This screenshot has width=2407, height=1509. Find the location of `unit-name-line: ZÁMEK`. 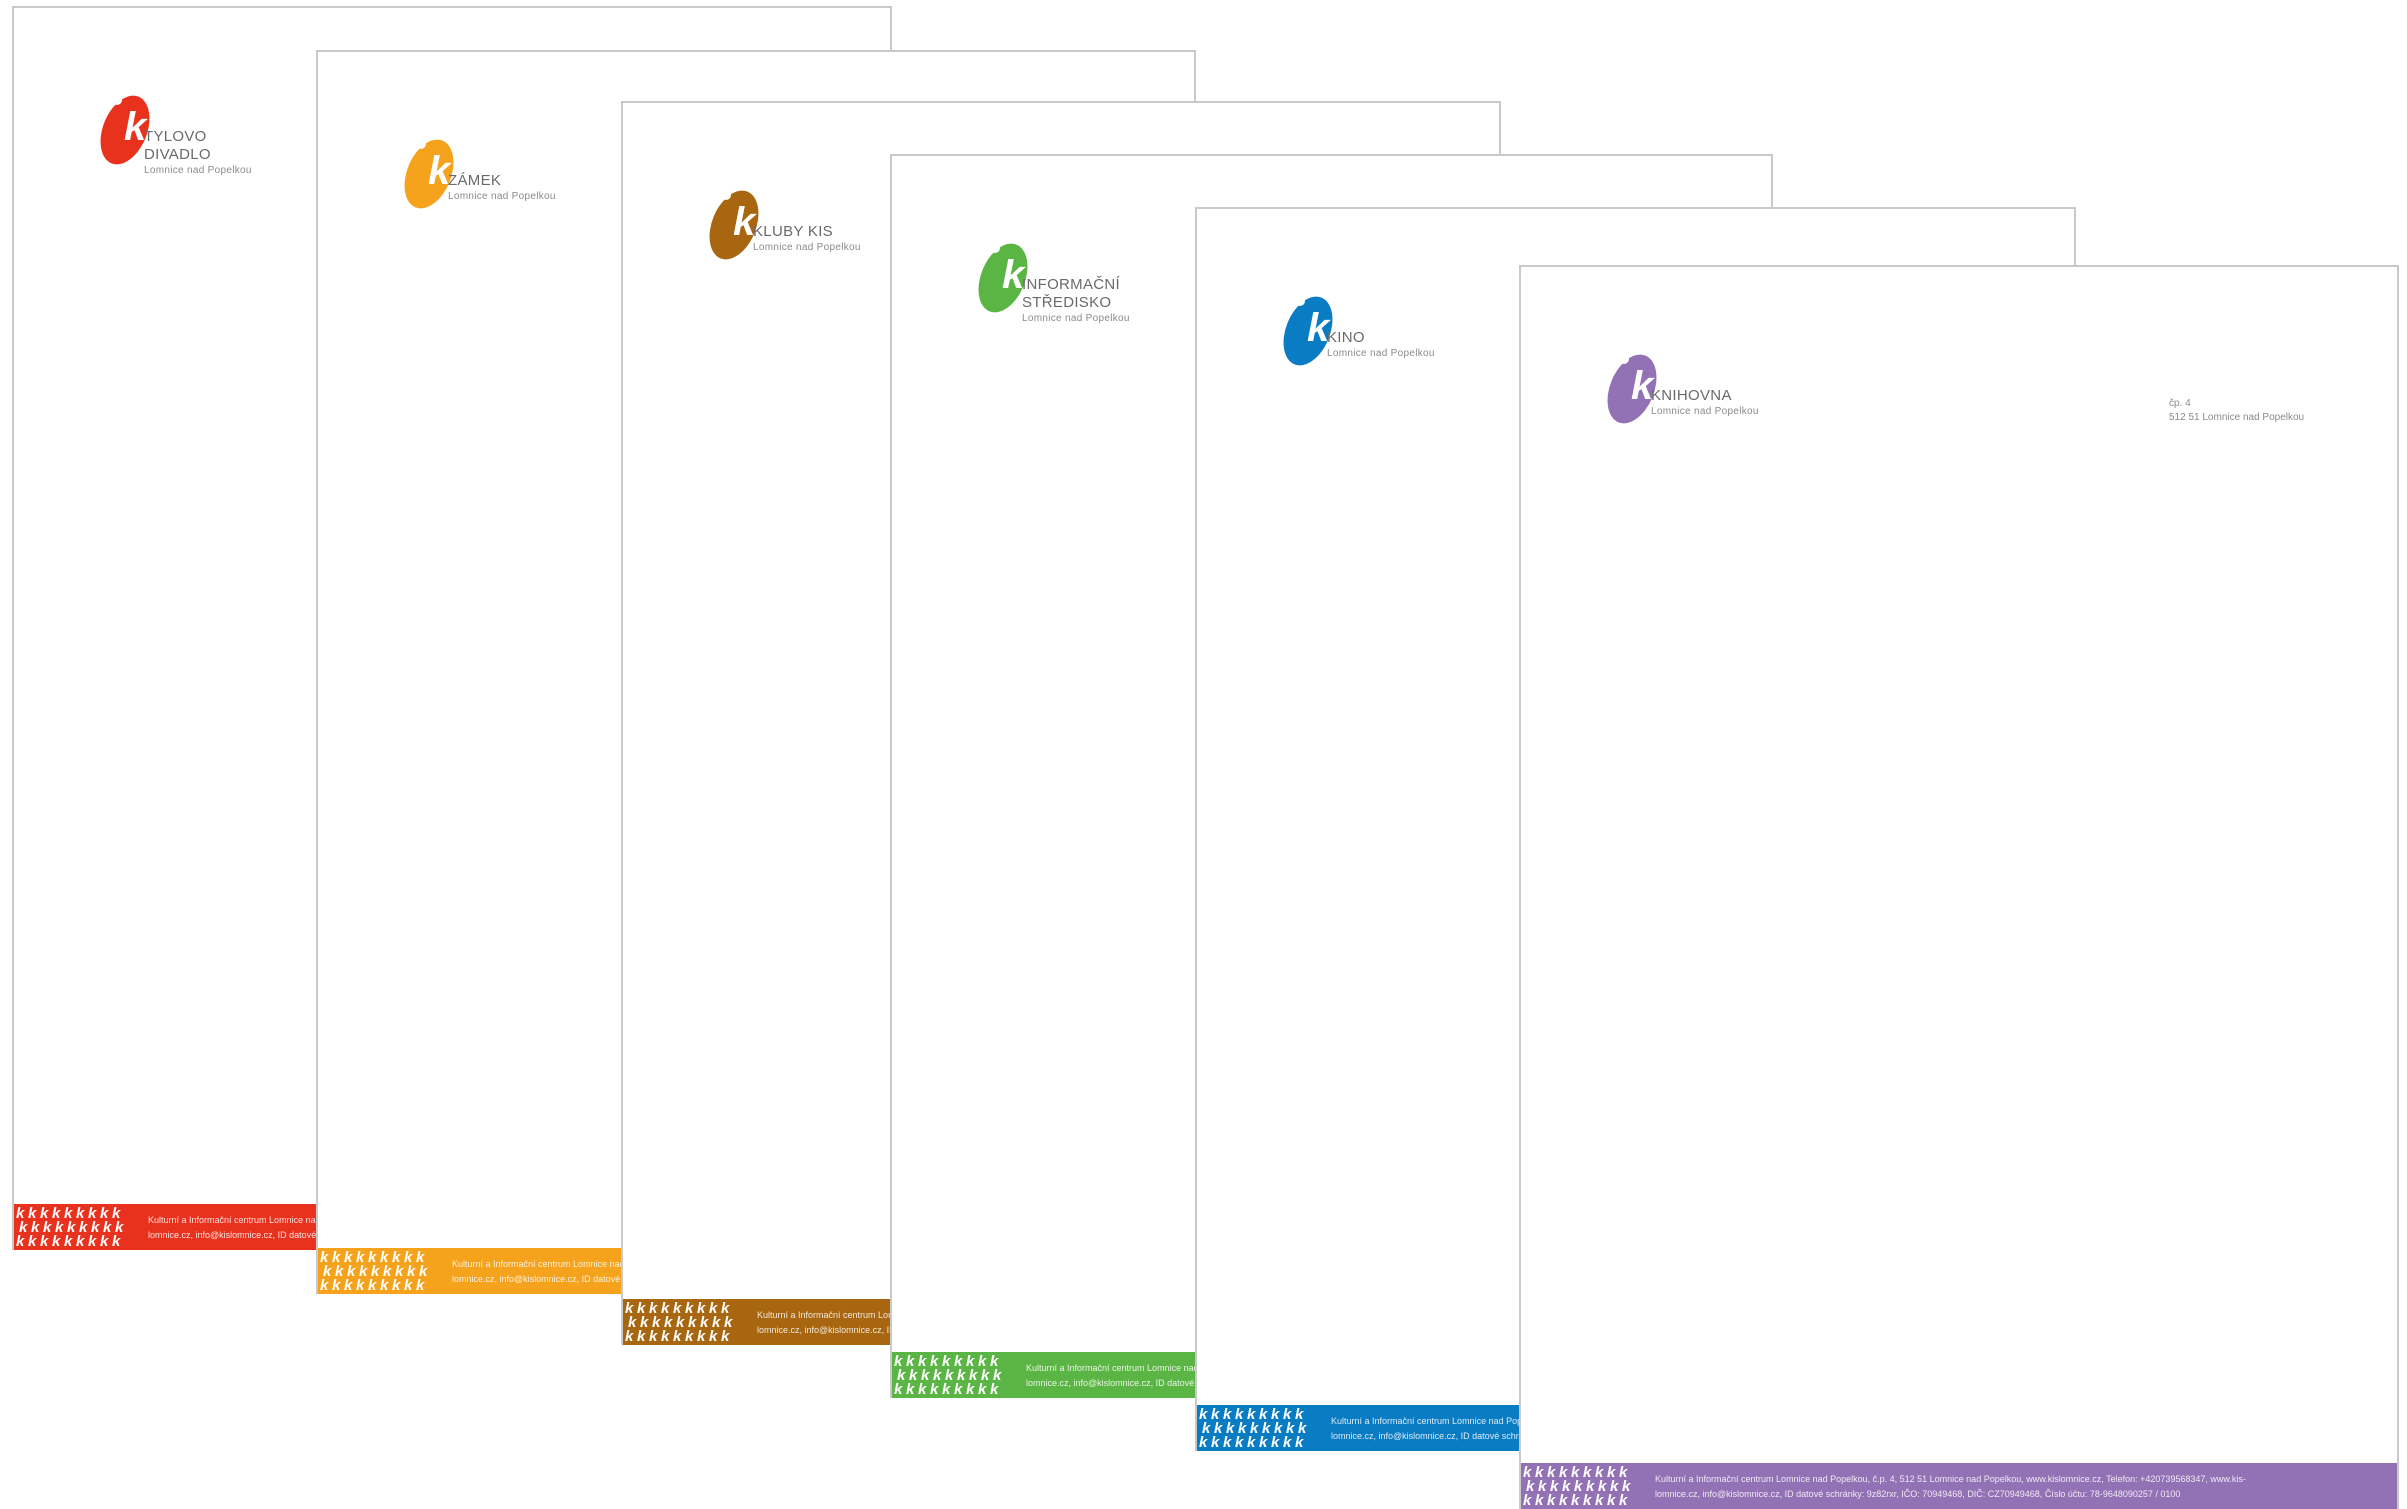

unit-name-line: ZÁMEK is located at coordinates (475, 180).